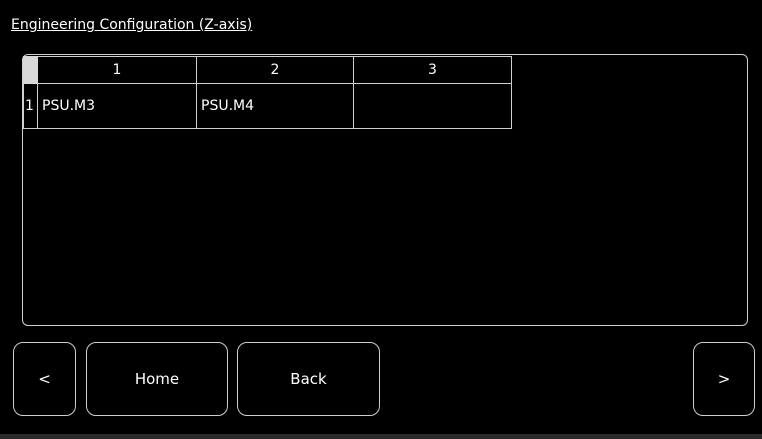 Image resolution: width=762 pixels, height=439 pixels. What do you see at coordinates (117, 106) in the screenshot?
I see `table-cell: PSU.M3` at bounding box center [117, 106].